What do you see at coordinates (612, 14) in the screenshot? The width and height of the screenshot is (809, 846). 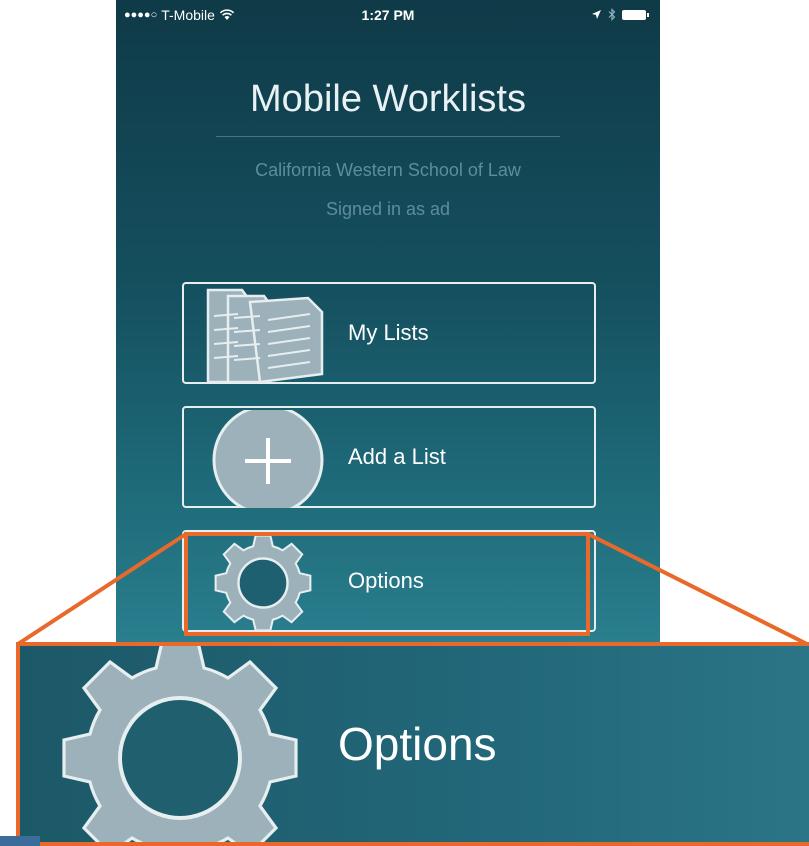 I see `bluetooth-icon` at bounding box center [612, 14].